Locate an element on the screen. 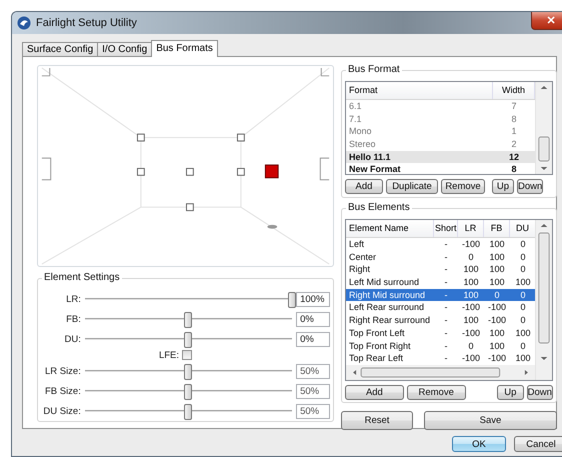 Image resolution: width=562 pixels, height=457 pixels. element-row: Top Front Right - 0 100 0 is located at coordinates (440, 346).